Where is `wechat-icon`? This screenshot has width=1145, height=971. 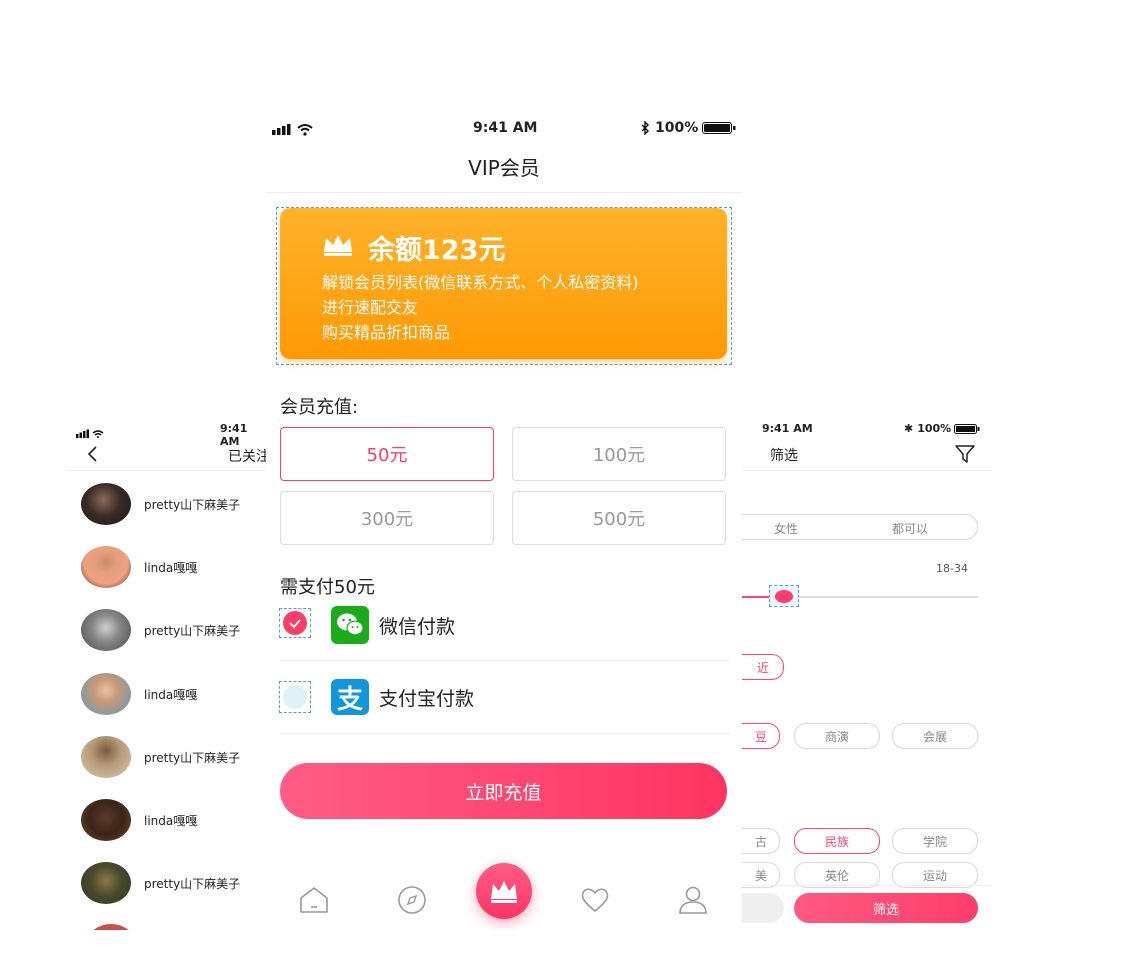
wechat-icon is located at coordinates (350, 625).